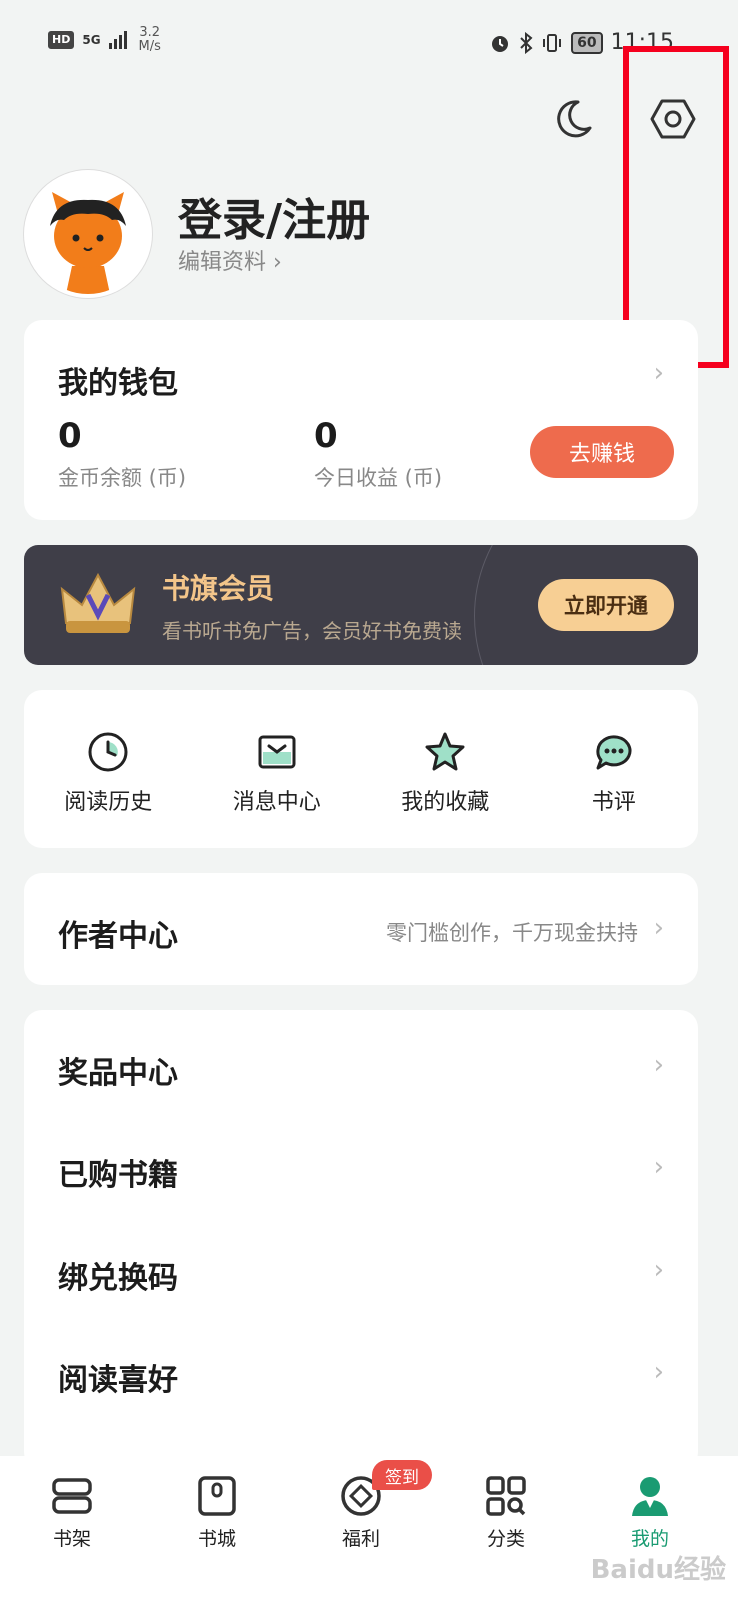  I want to click on shortcut-label: 阅读历史, so click(108, 802).